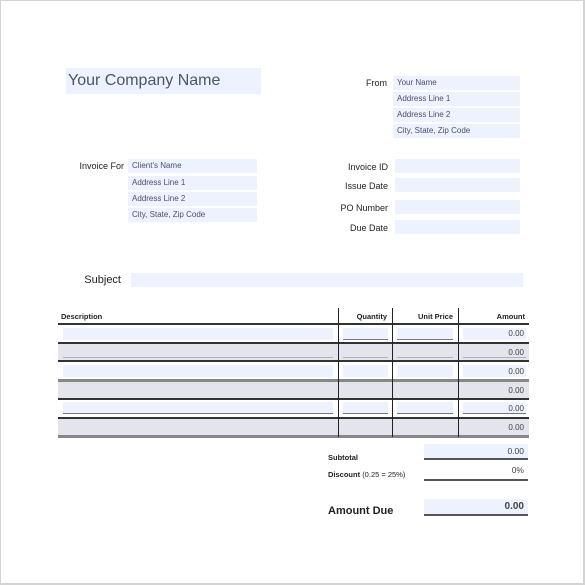 The height and width of the screenshot is (585, 585). I want to click on subject-label: Subject, so click(102, 280).